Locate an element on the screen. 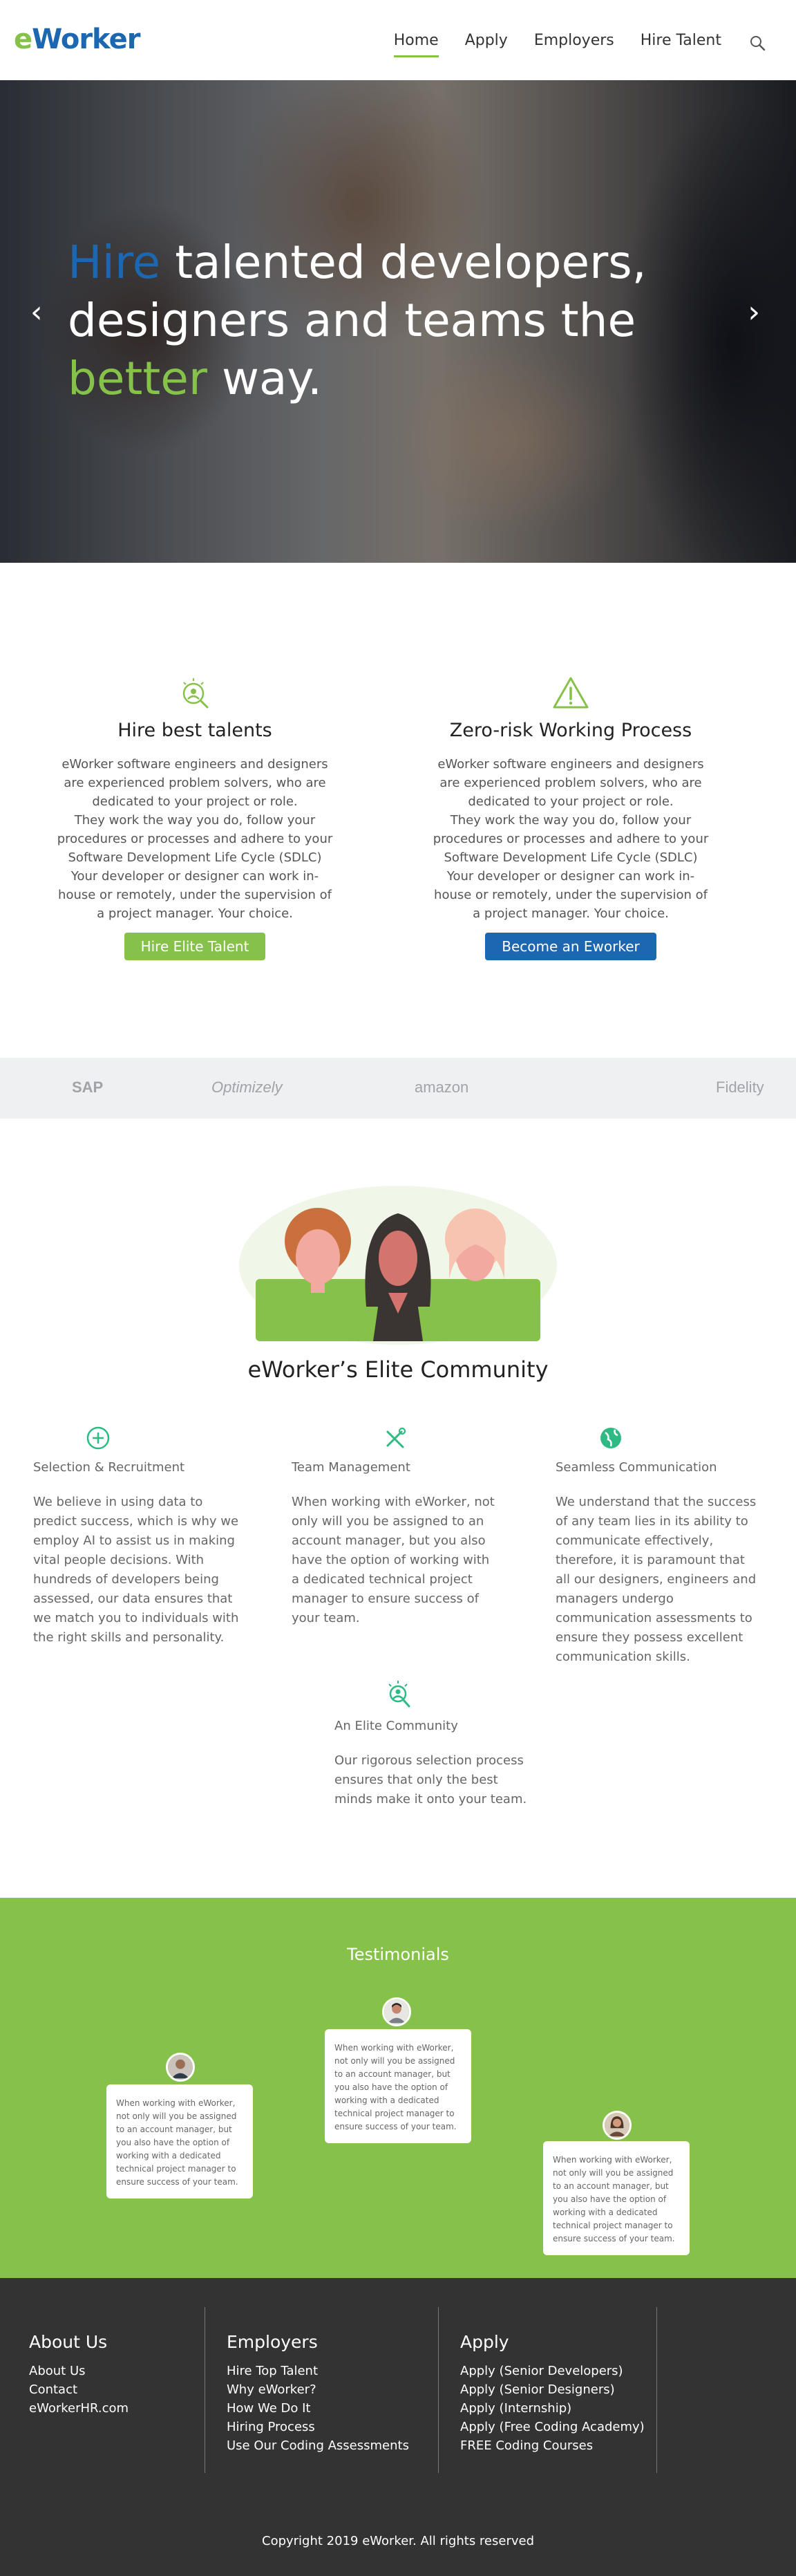 The image size is (796, 2576). footer-link-why-eworker: Why eWorker? is located at coordinates (318, 2389).